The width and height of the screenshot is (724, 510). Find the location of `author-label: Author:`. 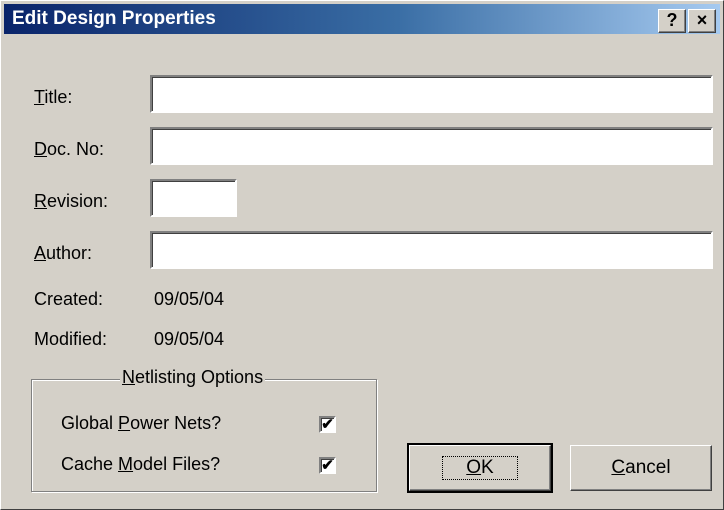

author-label: Author: is located at coordinates (63, 253).